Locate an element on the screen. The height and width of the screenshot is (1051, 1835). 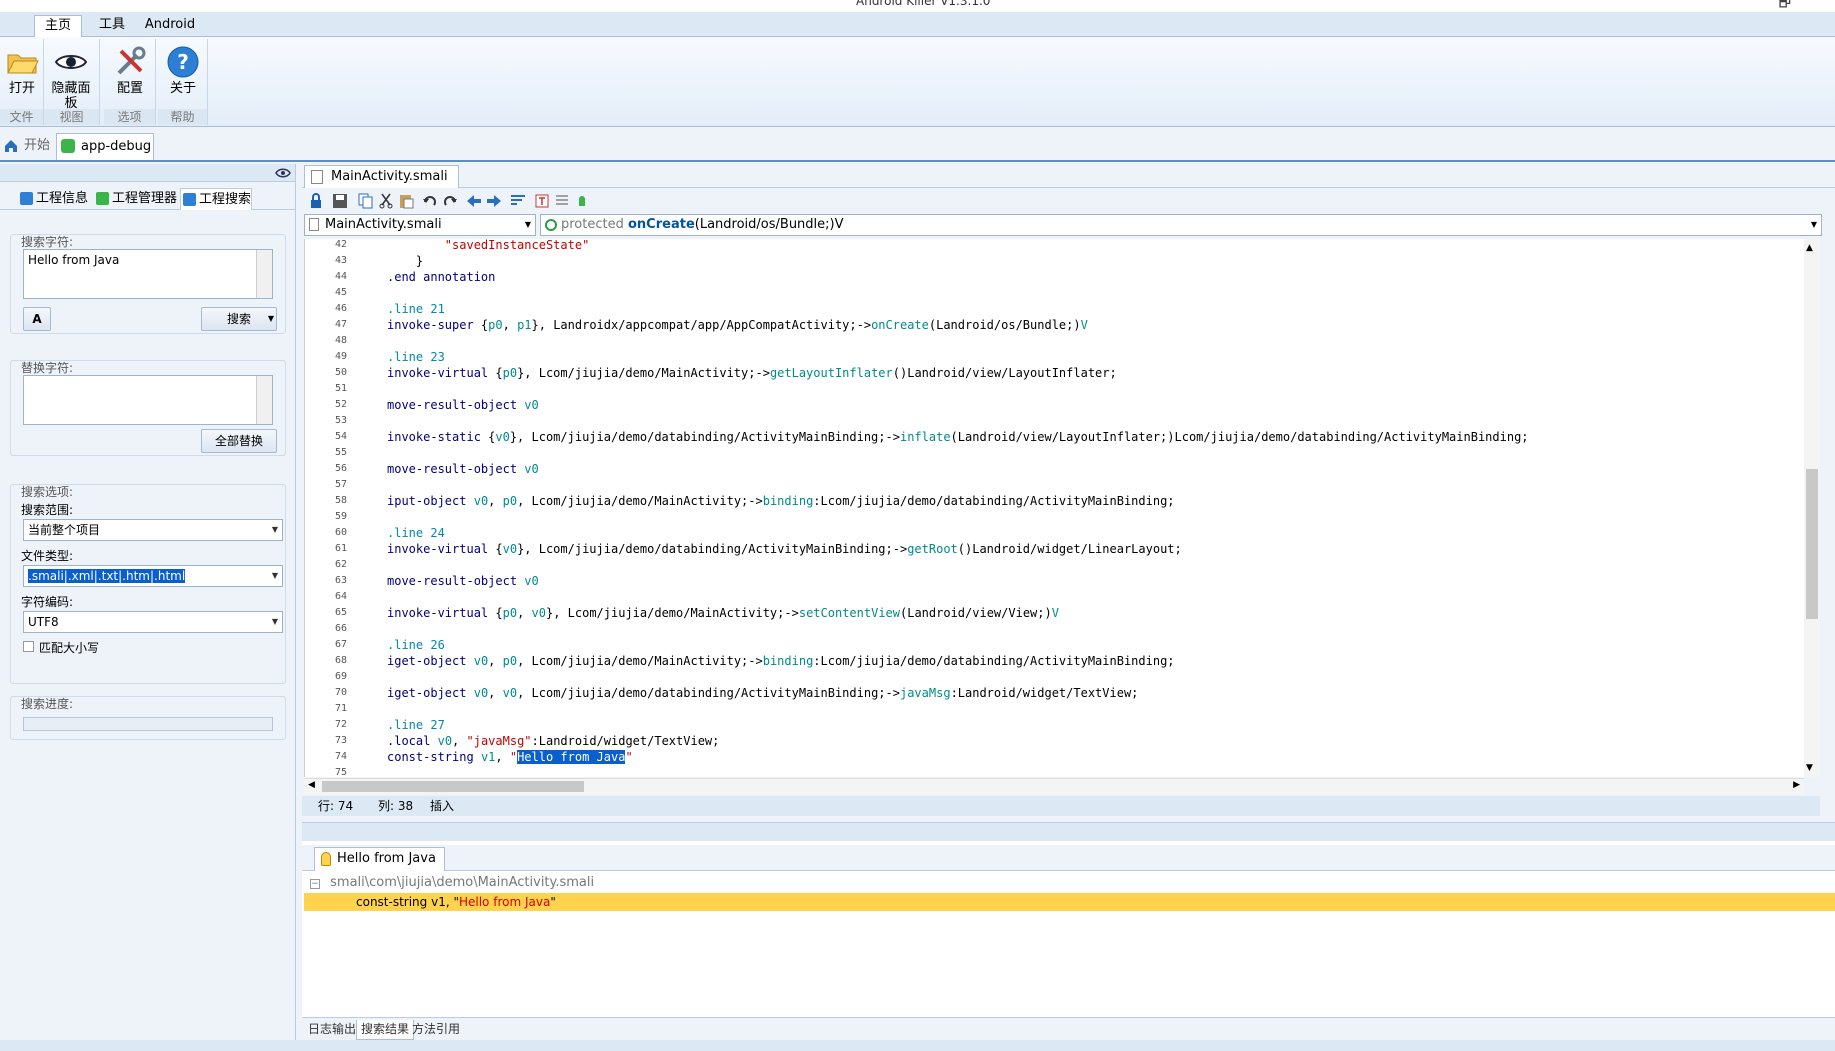
line-number: 74 is located at coordinates (340, 756).